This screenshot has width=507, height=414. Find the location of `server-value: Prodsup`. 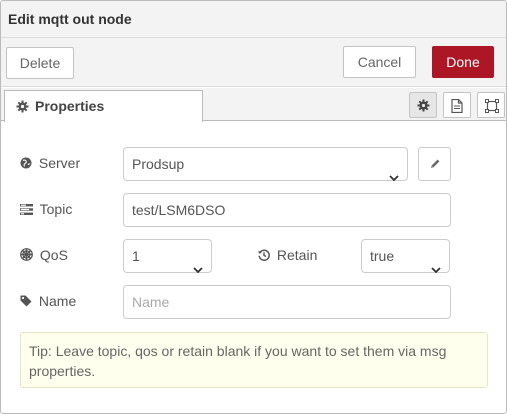

server-value: Prodsup is located at coordinates (158, 164).